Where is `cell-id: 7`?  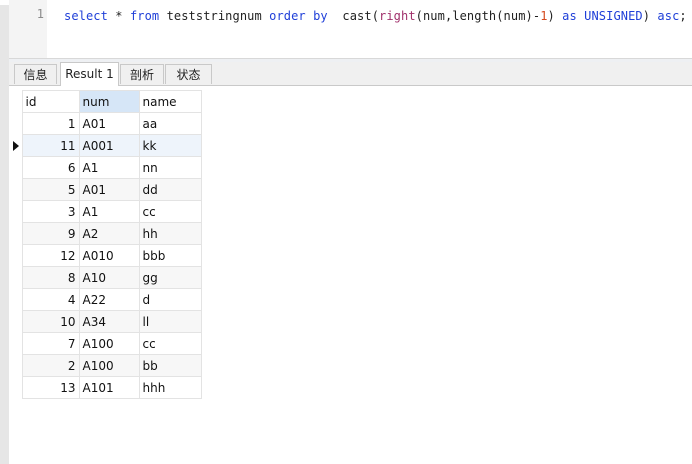 cell-id: 7 is located at coordinates (50, 343).